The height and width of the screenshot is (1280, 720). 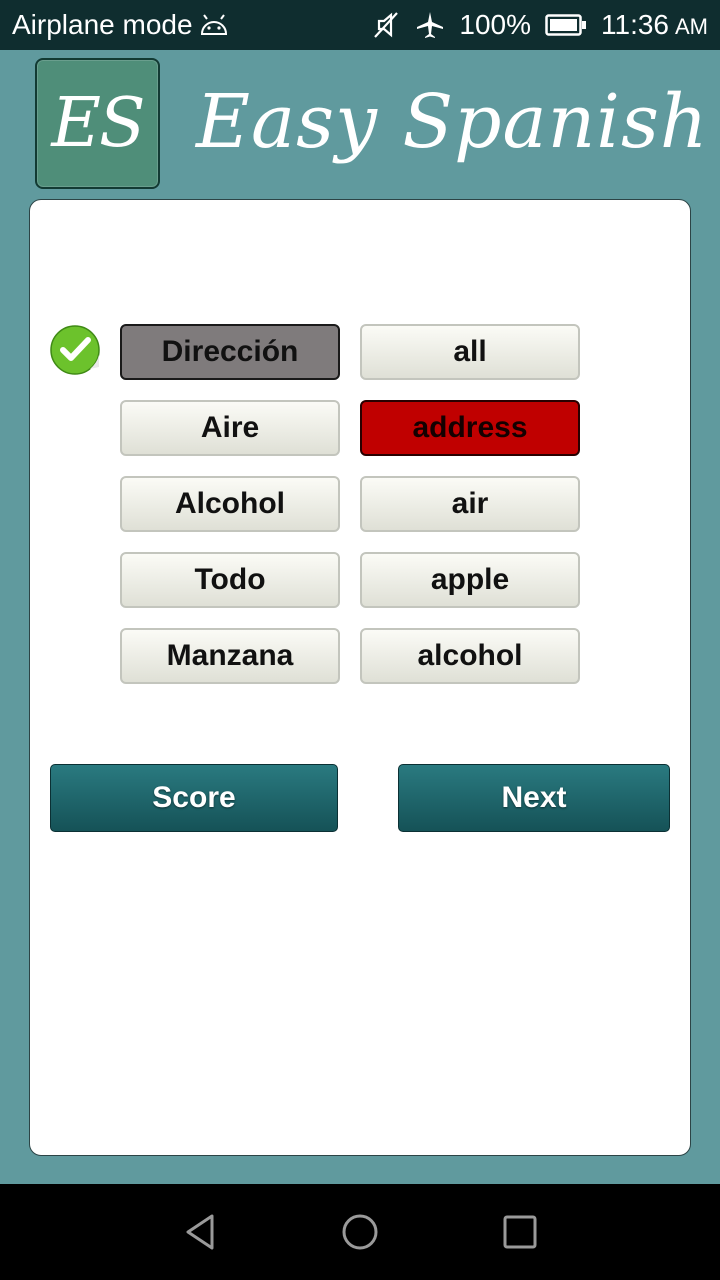 I want to click on english-word-button-5: alcohol, so click(x=470, y=656).